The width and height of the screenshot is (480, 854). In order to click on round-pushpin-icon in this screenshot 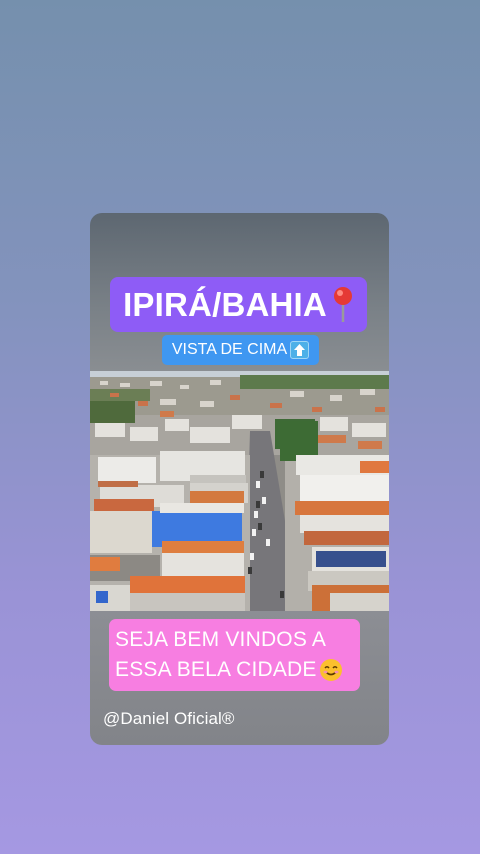, I will do `click(343, 305)`.